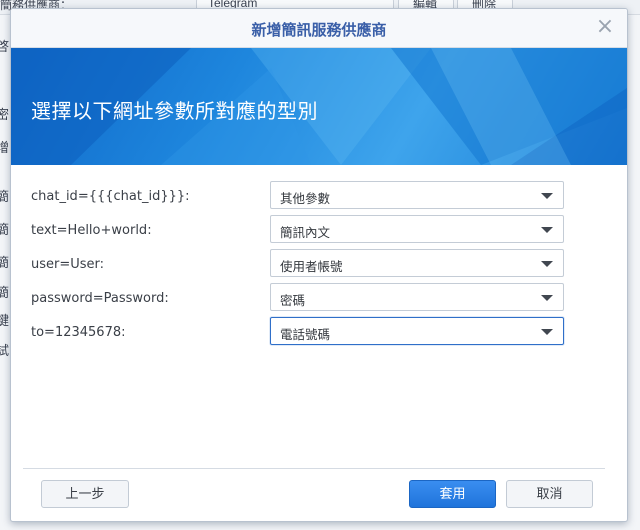 The height and width of the screenshot is (530, 640). Describe the element at coordinates (417, 297) in the screenshot. I see `parameter-type-select: 密碼` at that location.